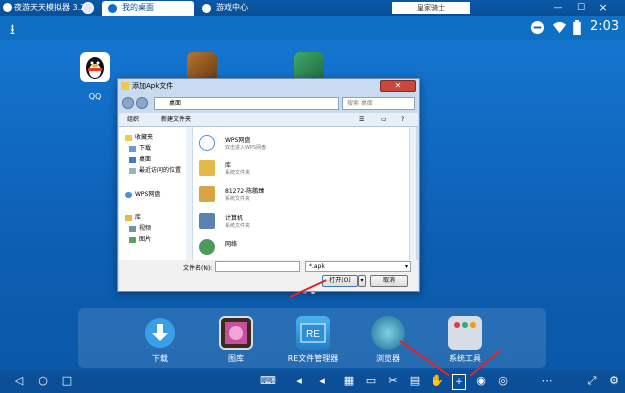  What do you see at coordinates (312, 381) in the screenshot?
I see `emulator-nav-bar: ◁ ○ □ ⌨ ◂ ◂ ▦ ▭ ✂ ▤ ✋ + ◉ ◎ ⋯ ⤢ ⚙` at bounding box center [312, 381].